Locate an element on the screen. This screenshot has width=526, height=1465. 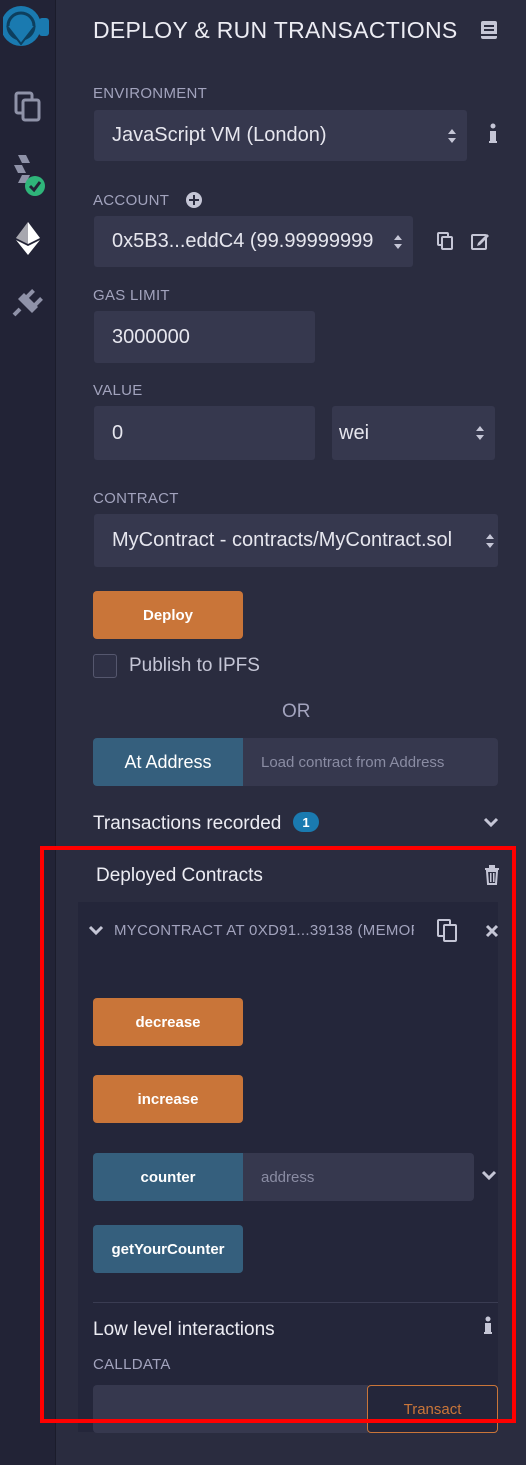
increase-button: increase is located at coordinates (168, 1099).